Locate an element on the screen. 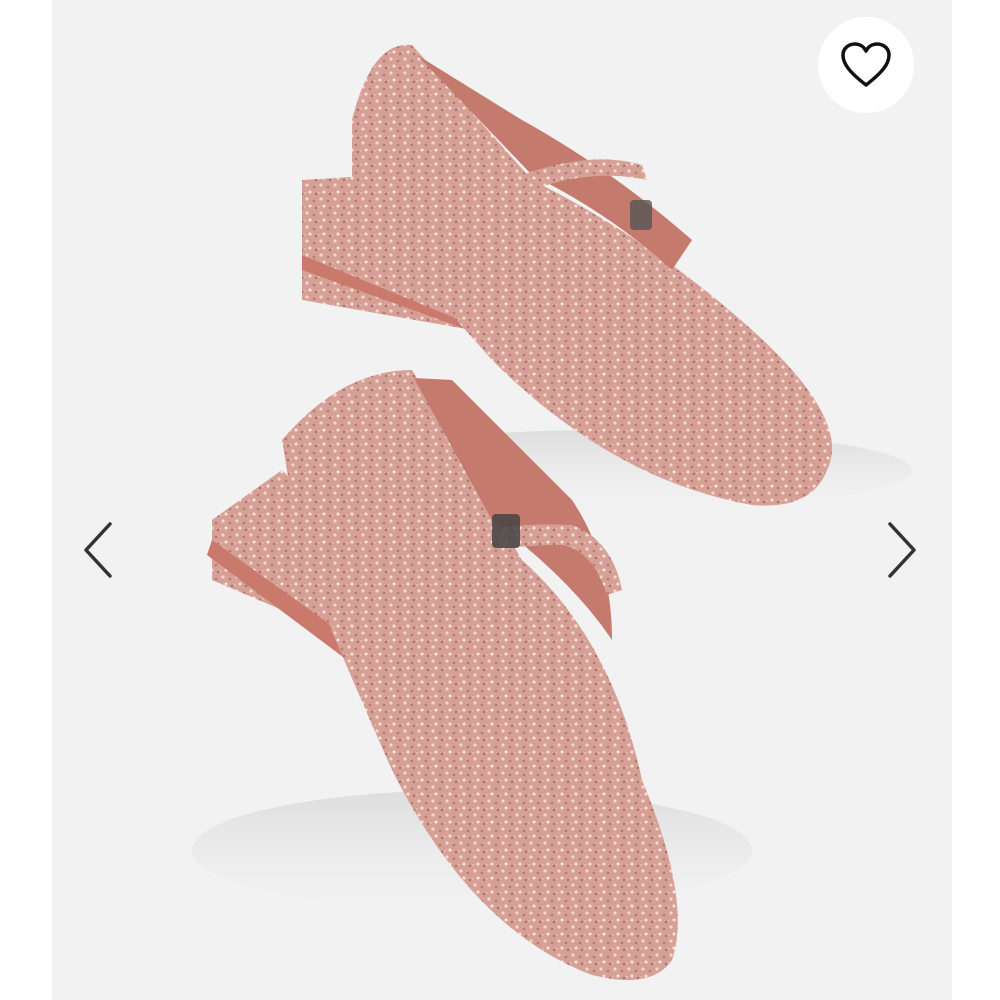  heart-outline-icon is located at coordinates (866, 64).